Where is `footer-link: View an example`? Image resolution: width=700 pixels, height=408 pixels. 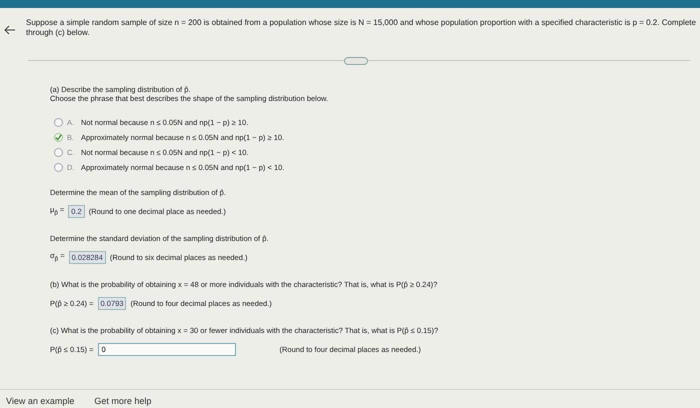 footer-link: View an example is located at coordinates (40, 401).